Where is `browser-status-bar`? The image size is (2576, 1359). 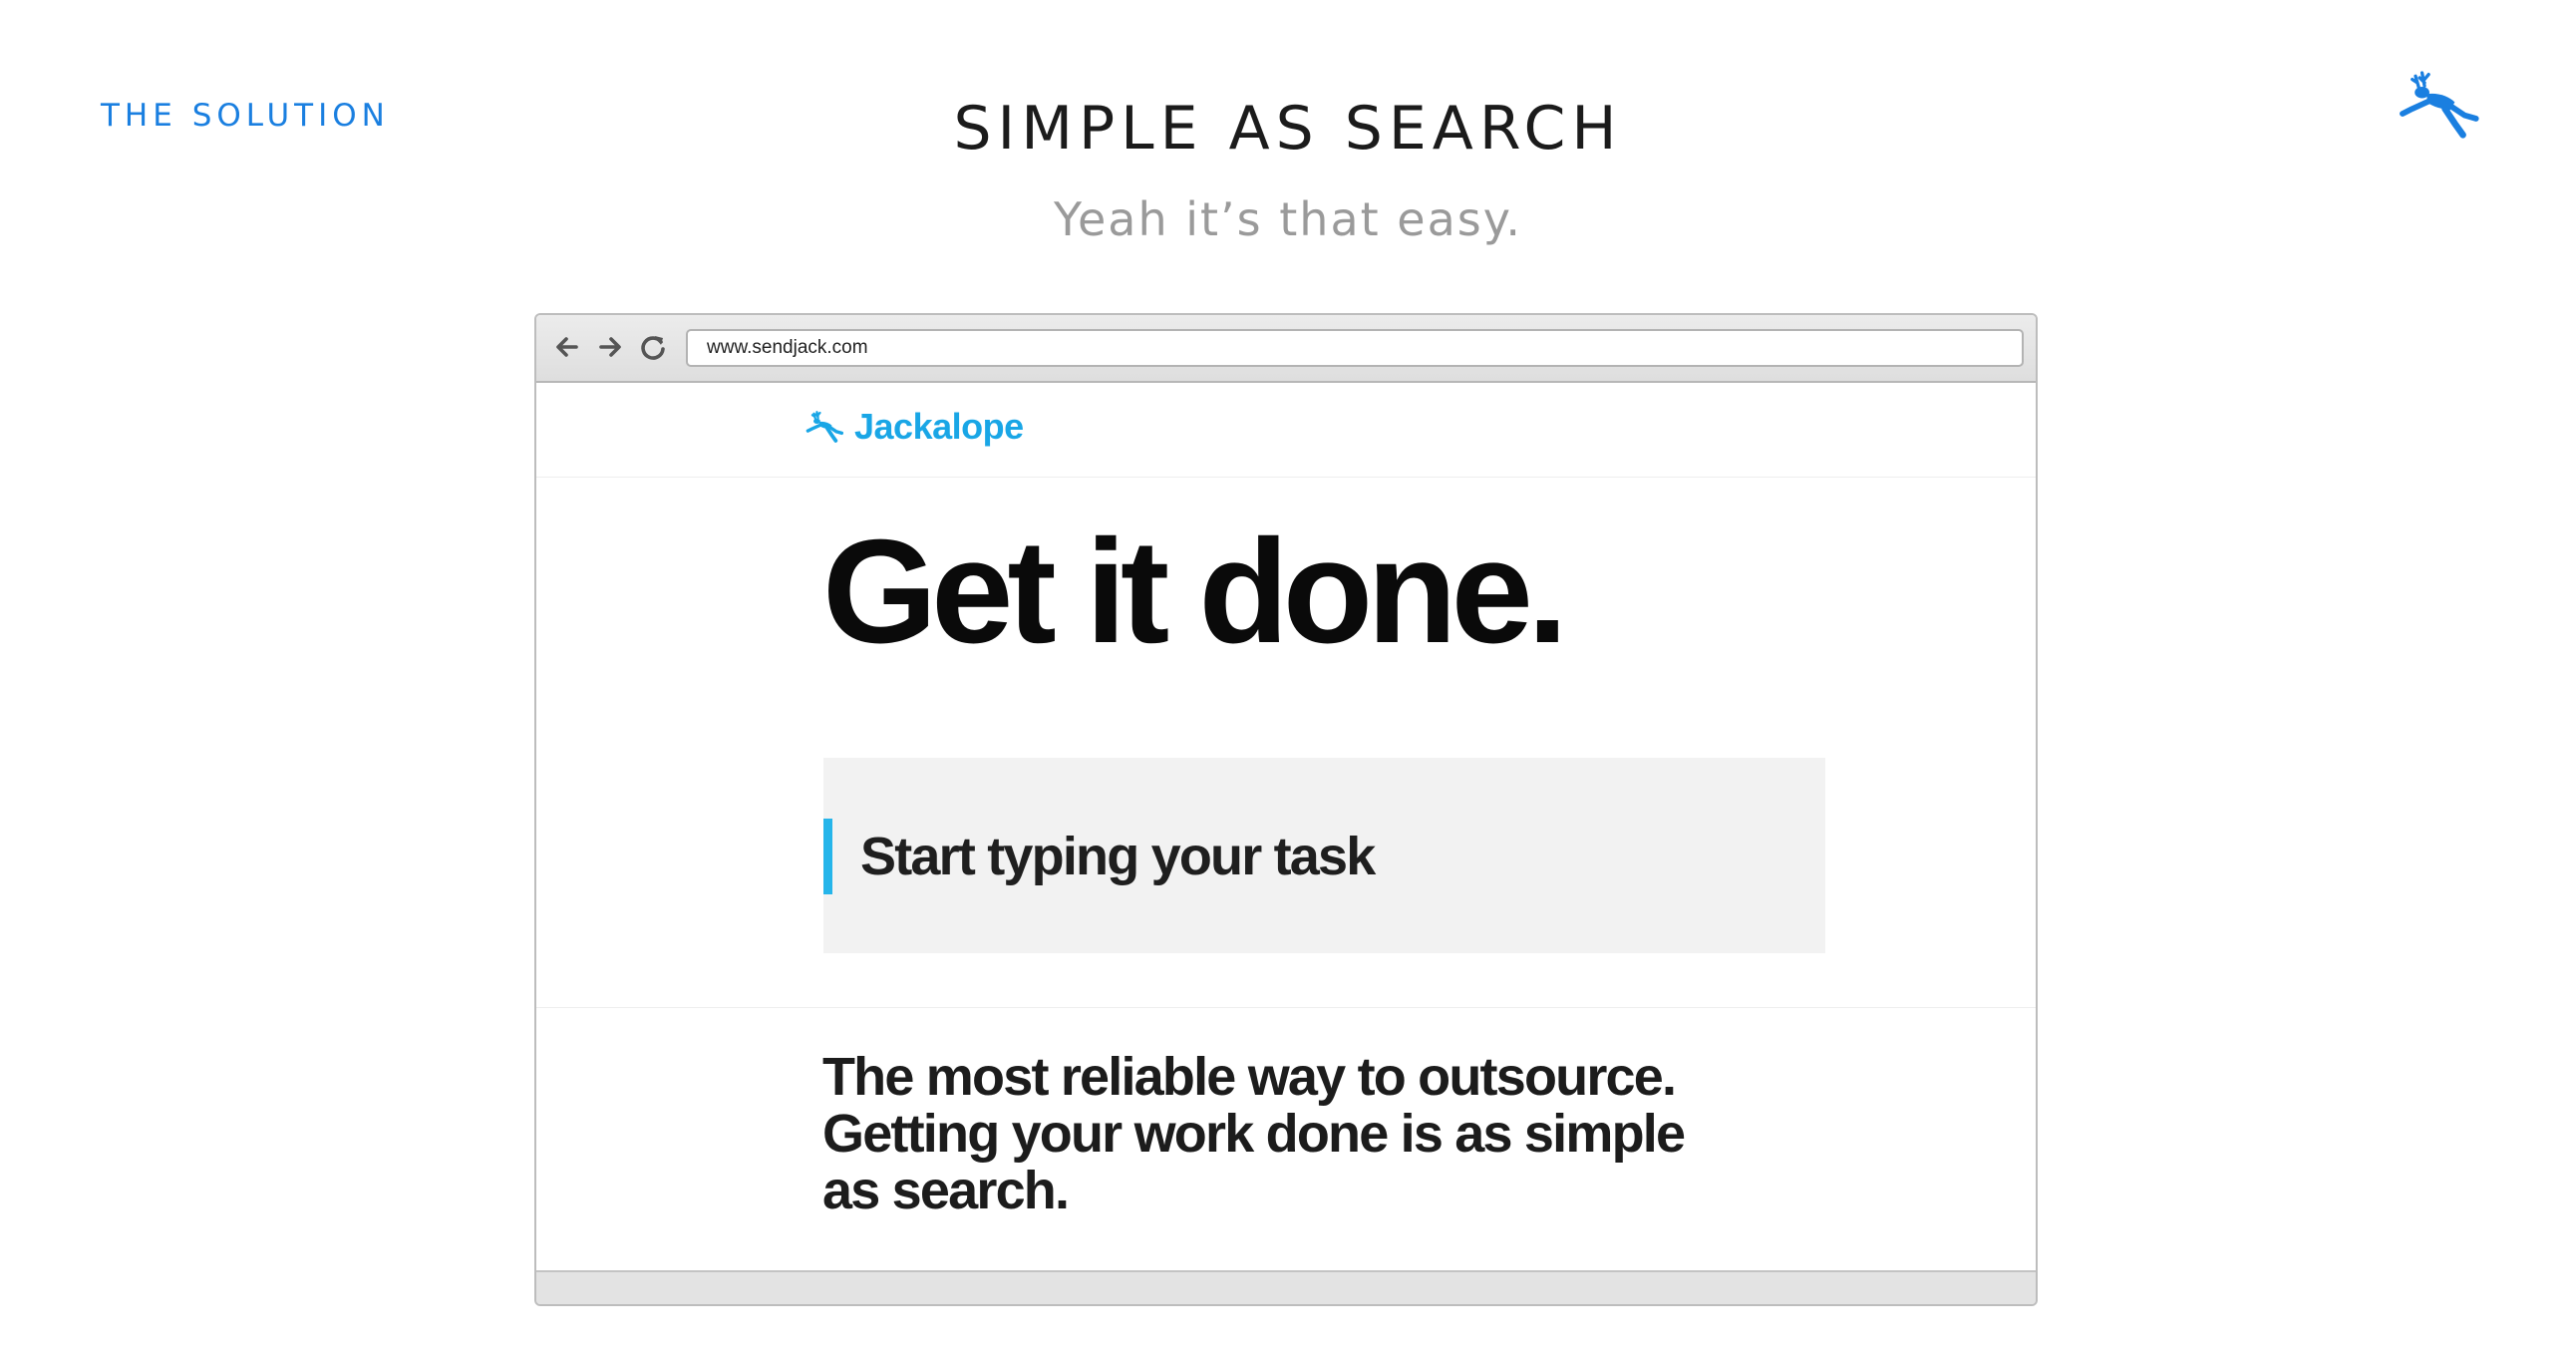
browser-status-bar is located at coordinates (1286, 1287).